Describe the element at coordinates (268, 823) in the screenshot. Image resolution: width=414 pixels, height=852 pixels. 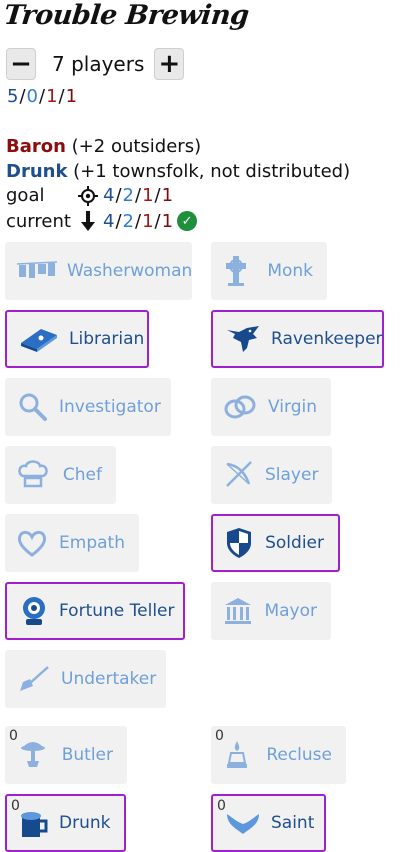
I see `character-card-saint: 0 Saint` at that location.